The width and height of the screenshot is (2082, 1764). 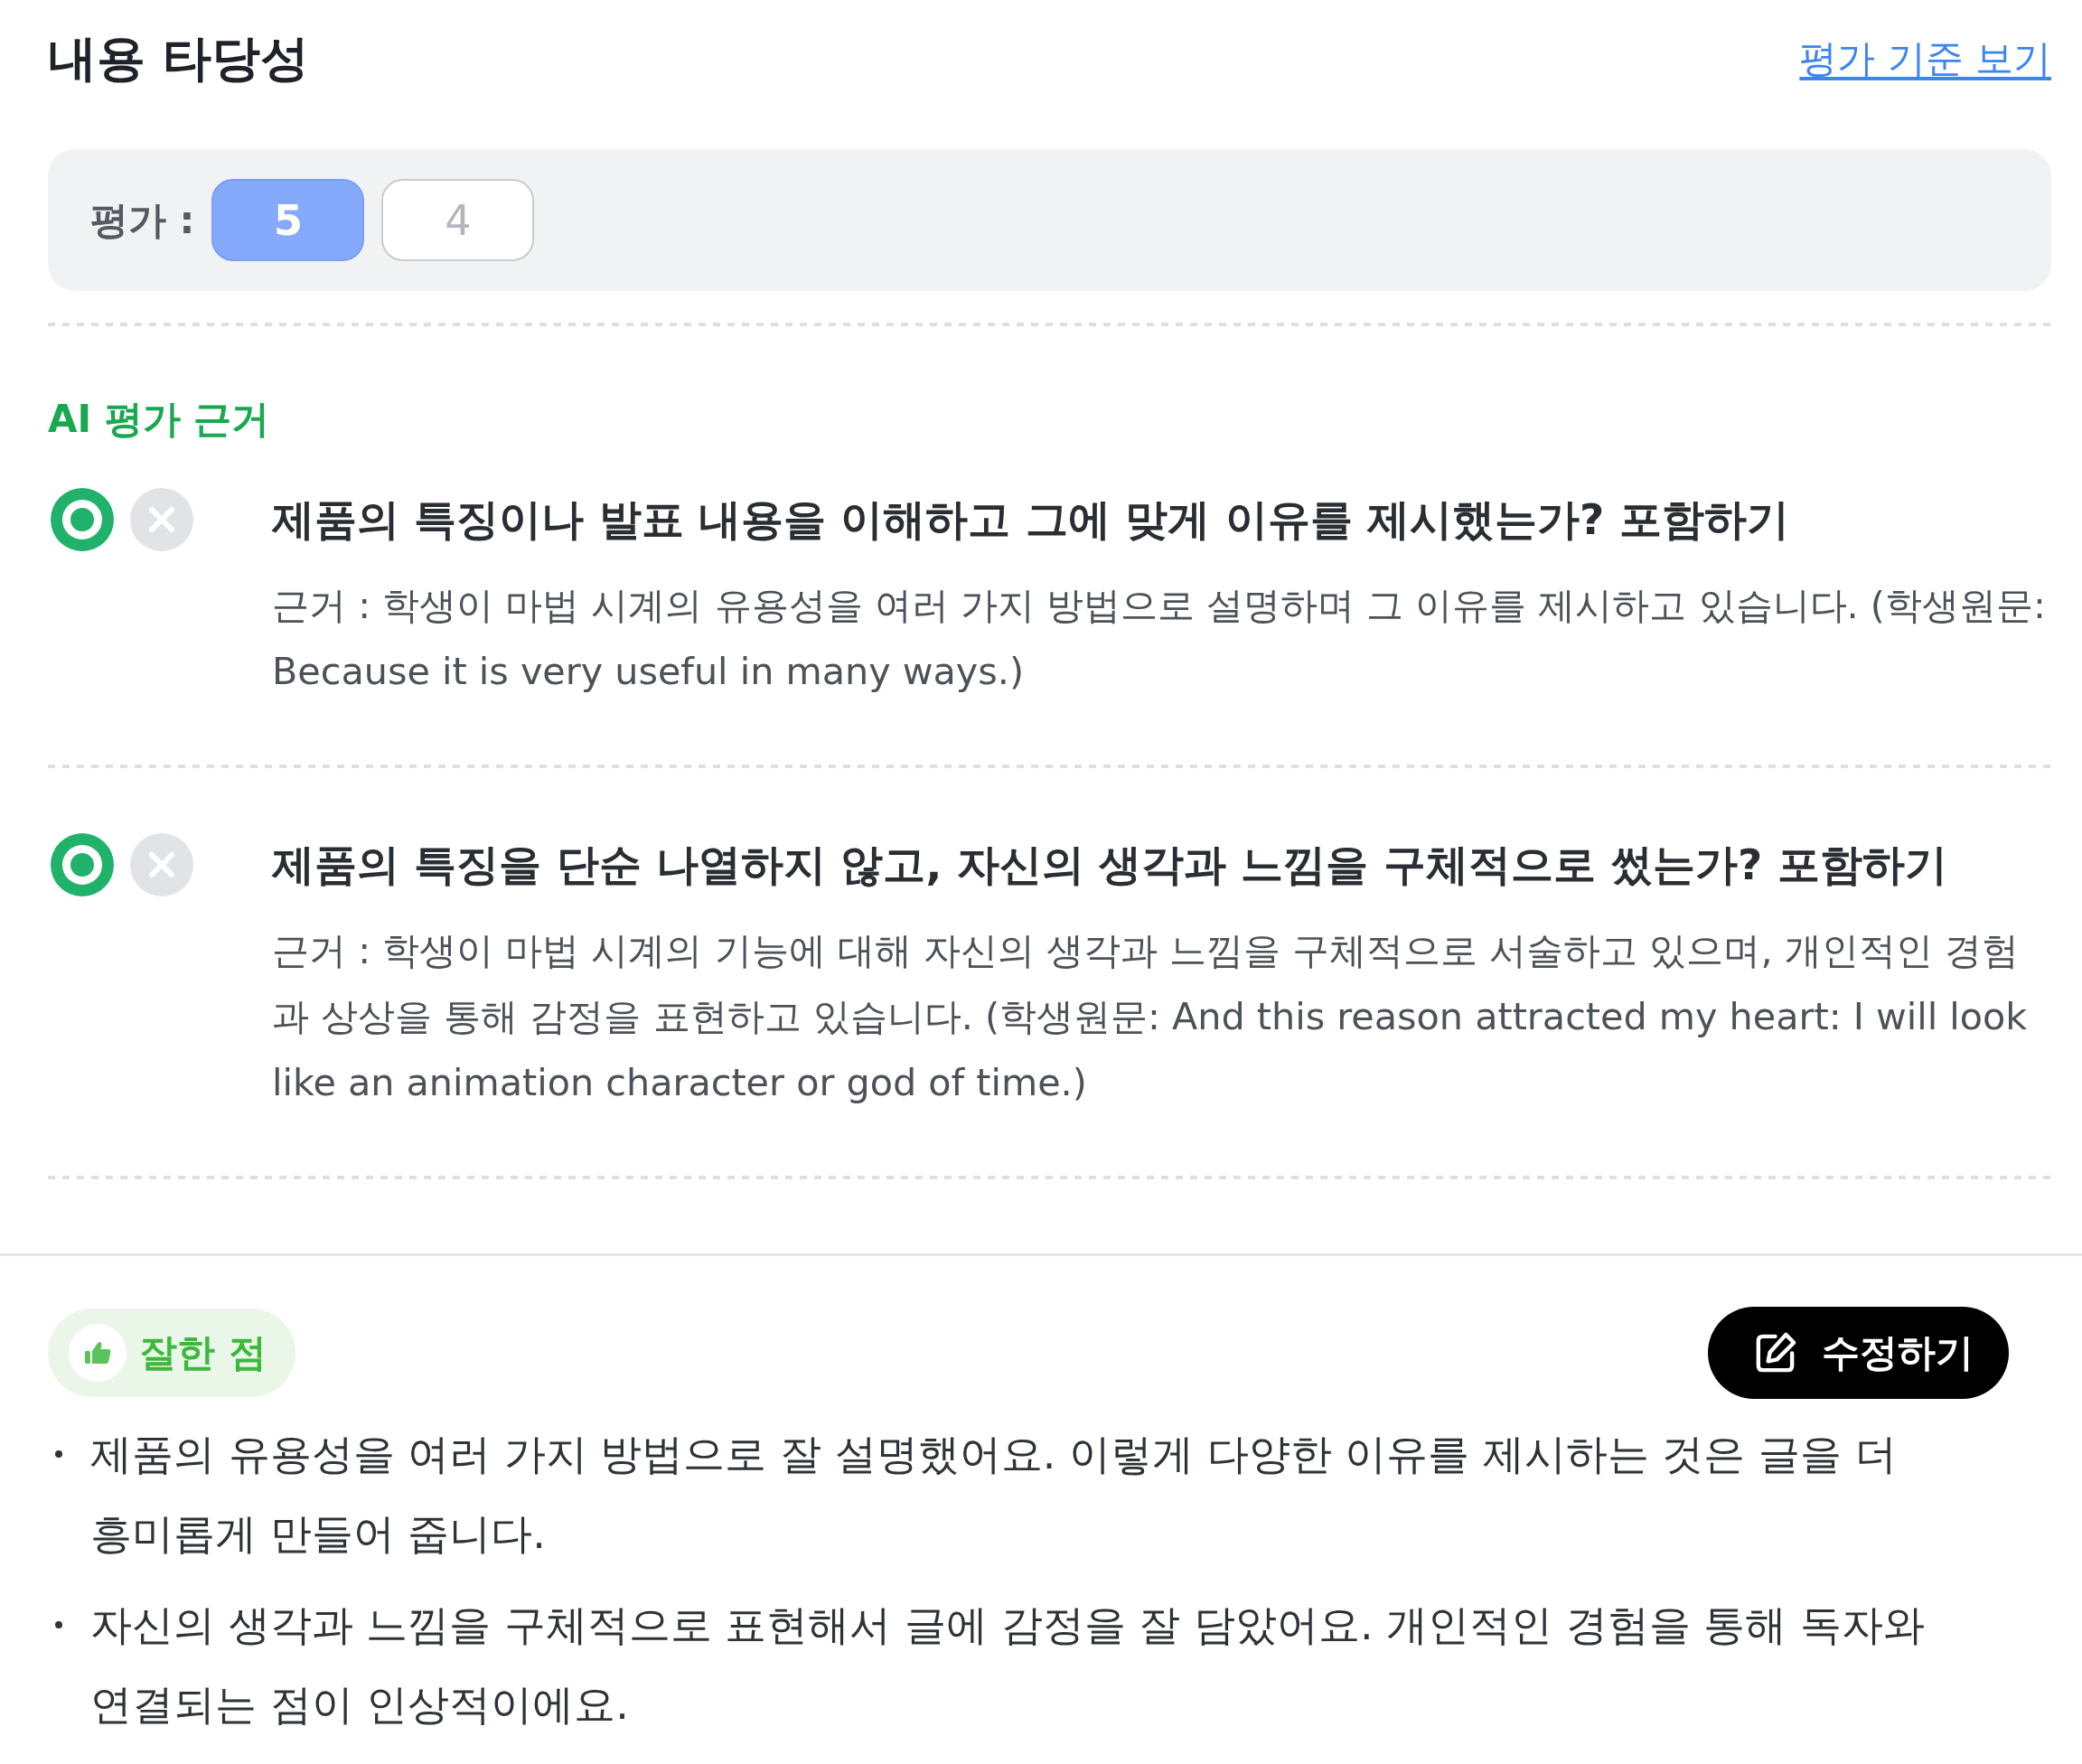 I want to click on score-option: 4, so click(x=458, y=220).